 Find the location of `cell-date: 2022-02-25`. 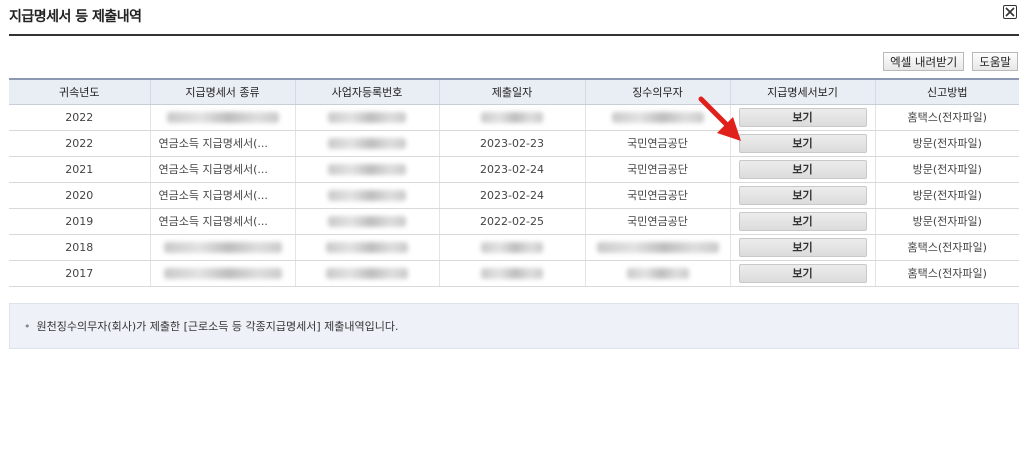

cell-date: 2022-02-25 is located at coordinates (511, 221).